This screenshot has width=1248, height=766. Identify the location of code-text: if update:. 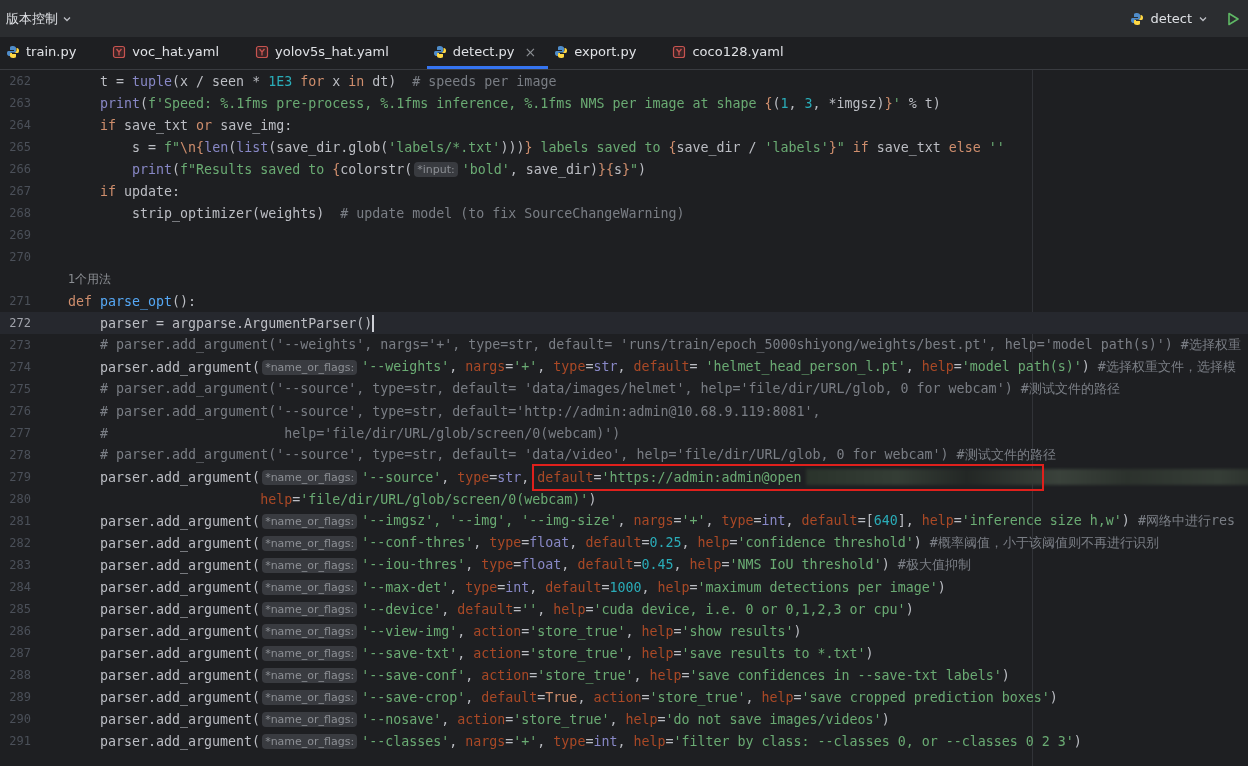
(140, 191).